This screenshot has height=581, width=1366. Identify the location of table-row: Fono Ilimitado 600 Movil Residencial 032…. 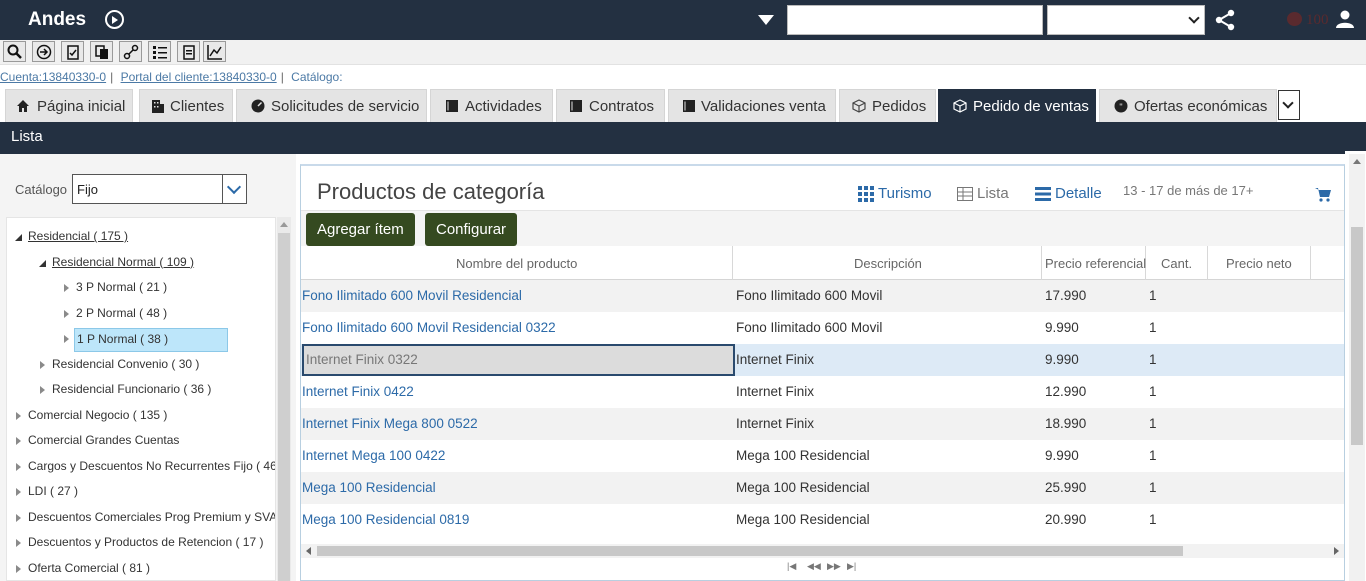
(822, 328).